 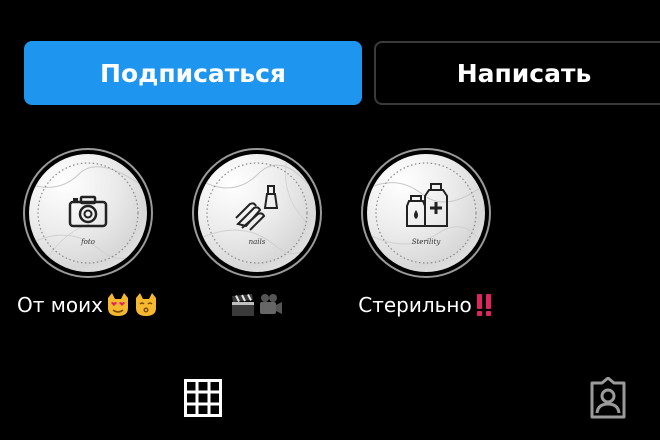 I want to click on camera-icon, so click(x=88, y=211).